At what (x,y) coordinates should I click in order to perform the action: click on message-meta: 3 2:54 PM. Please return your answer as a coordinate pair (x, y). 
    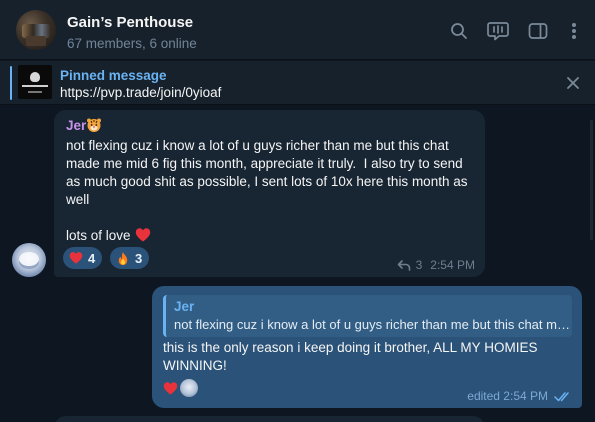
    Looking at the image, I should click on (436, 265).